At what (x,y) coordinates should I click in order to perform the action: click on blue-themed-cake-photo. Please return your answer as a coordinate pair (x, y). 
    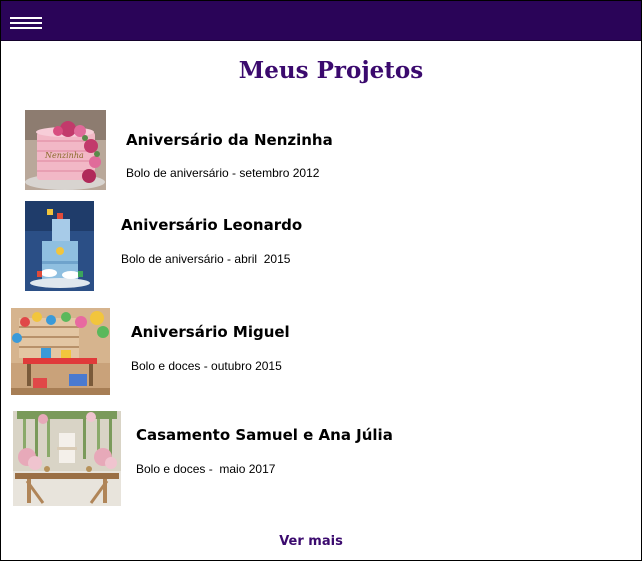
    Looking at the image, I should click on (59, 246).